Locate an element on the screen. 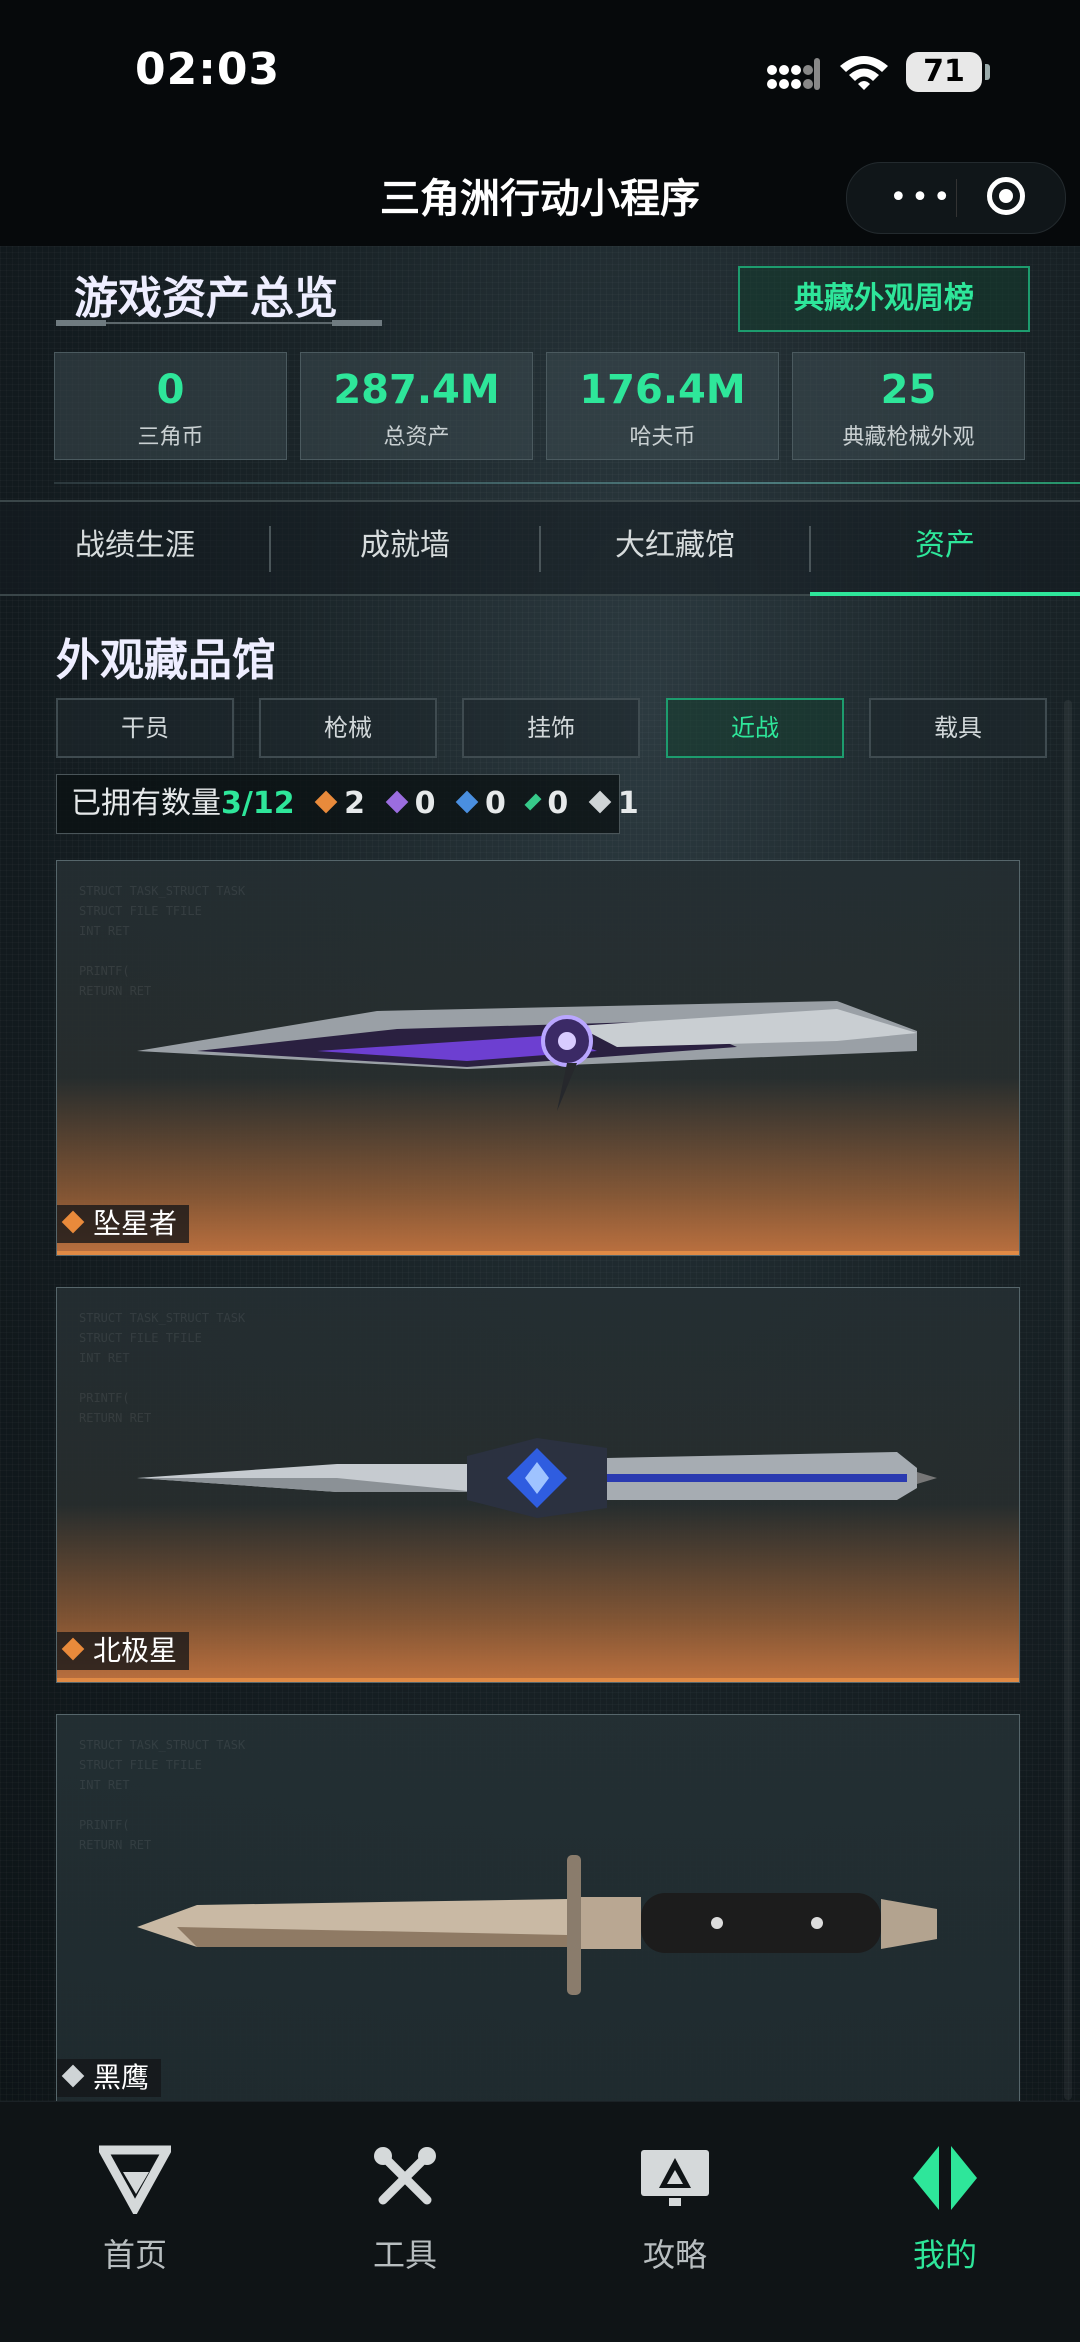 The height and width of the screenshot is (2342, 1080). tabbar-label: 我的 is located at coordinates (944, 2255).